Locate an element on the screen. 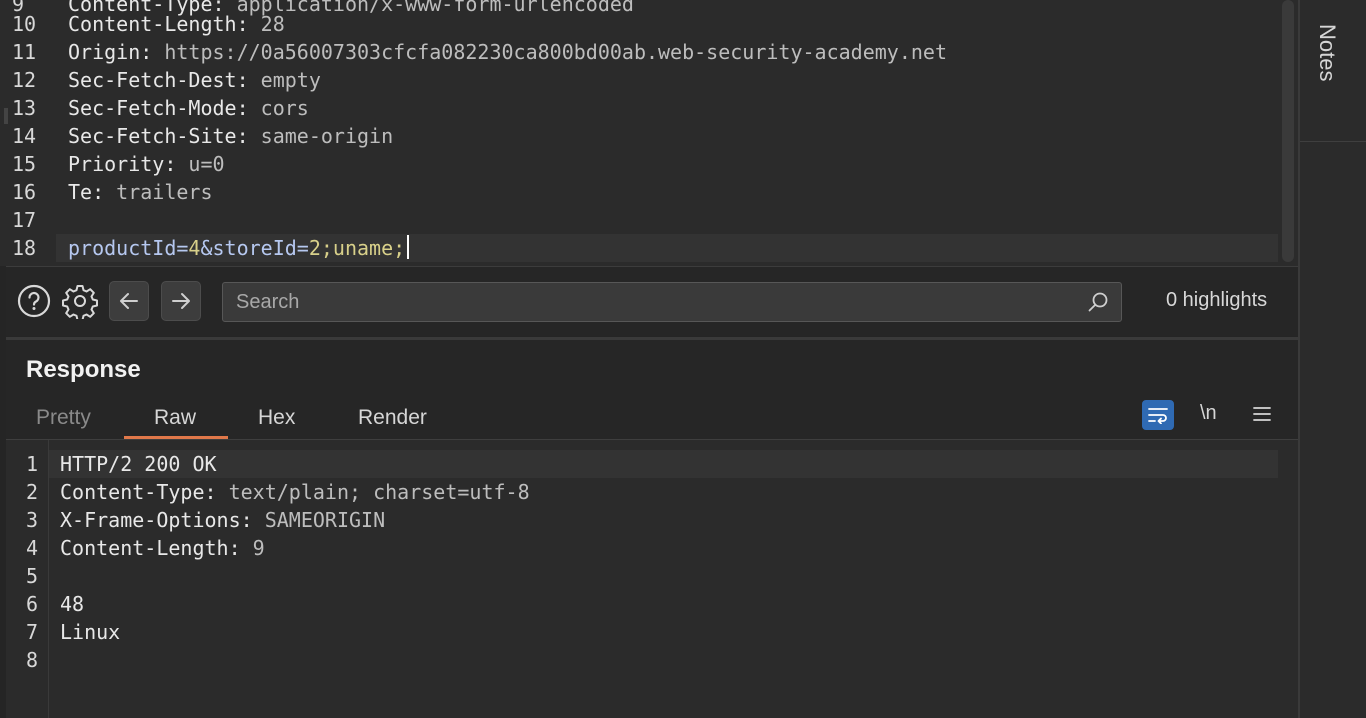 This screenshot has width=1366, height=718. line-number: 18 is located at coordinates (24, 248).